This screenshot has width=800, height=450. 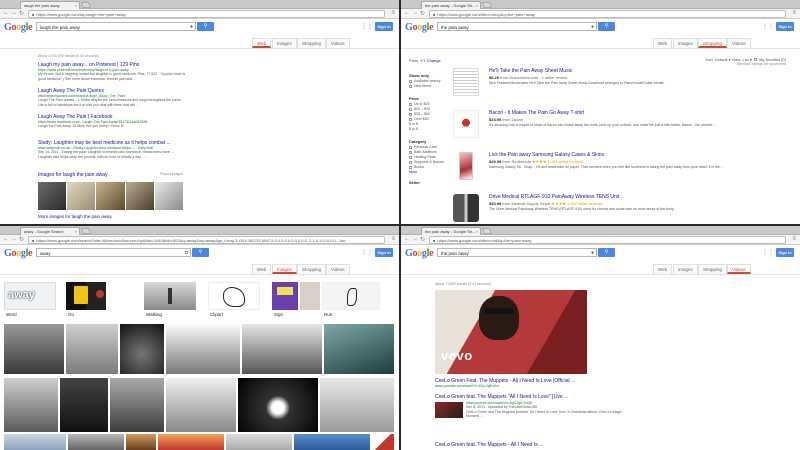 What do you see at coordinates (429, 172) in the screenshot?
I see `more-categories-link: More` at bounding box center [429, 172].